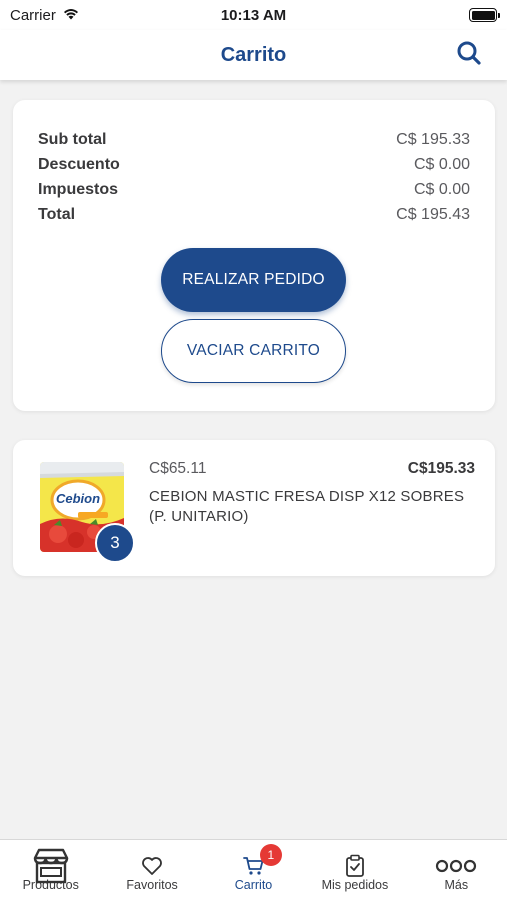 Image resolution: width=507 pixels, height=900 pixels. I want to click on cart-count-badge: 1, so click(270, 855).